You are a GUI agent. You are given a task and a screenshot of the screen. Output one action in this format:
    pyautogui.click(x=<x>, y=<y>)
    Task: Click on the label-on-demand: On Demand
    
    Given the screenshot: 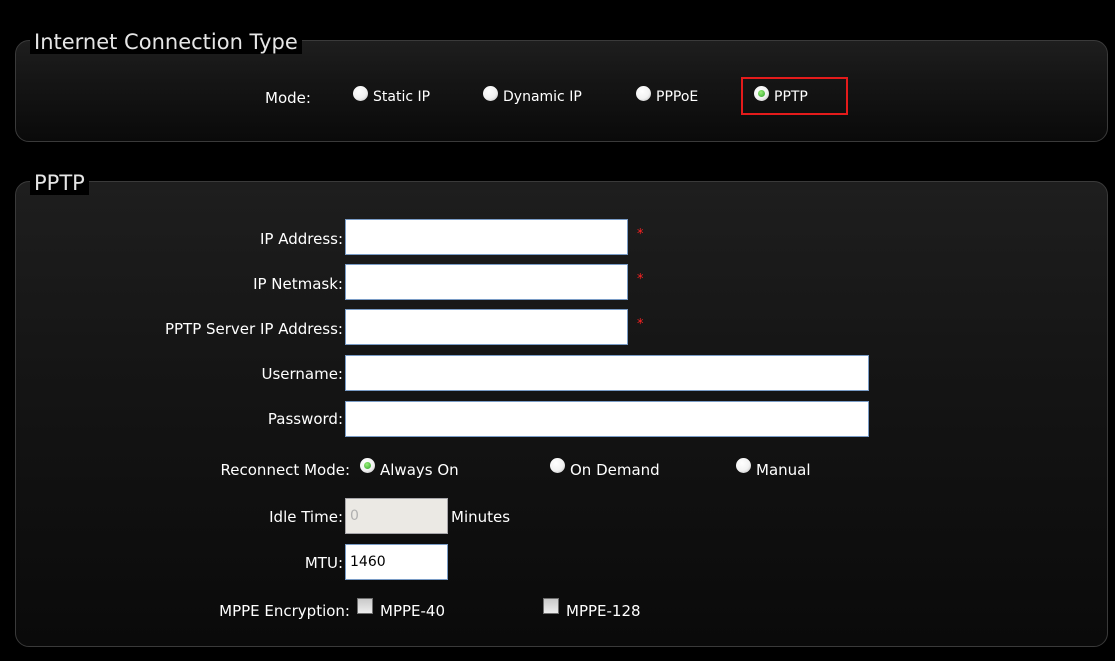 What is the action you would take?
    pyautogui.click(x=615, y=470)
    